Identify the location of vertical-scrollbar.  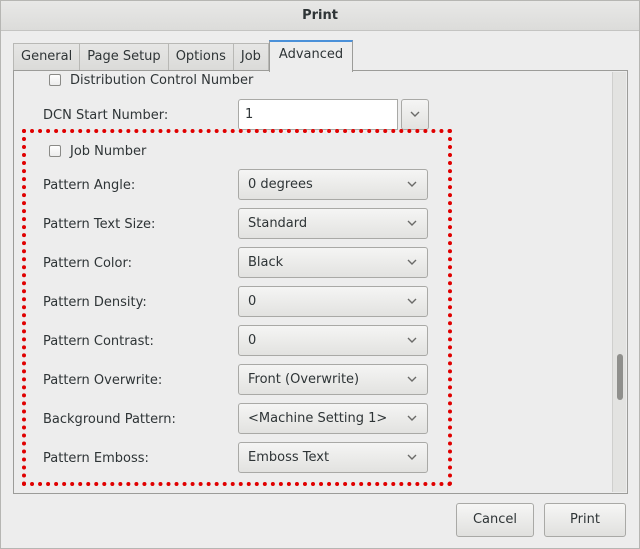
(619, 282).